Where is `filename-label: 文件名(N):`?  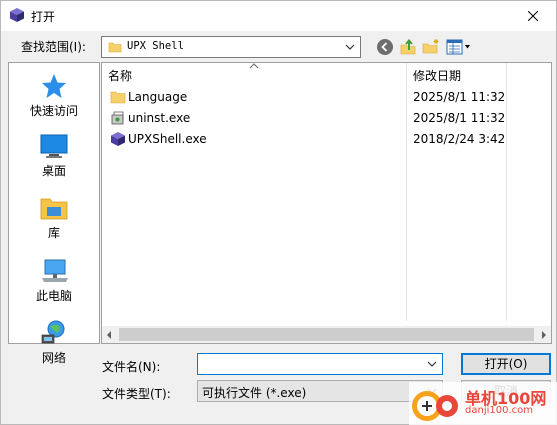 filename-label: 文件名(N): is located at coordinates (131, 367).